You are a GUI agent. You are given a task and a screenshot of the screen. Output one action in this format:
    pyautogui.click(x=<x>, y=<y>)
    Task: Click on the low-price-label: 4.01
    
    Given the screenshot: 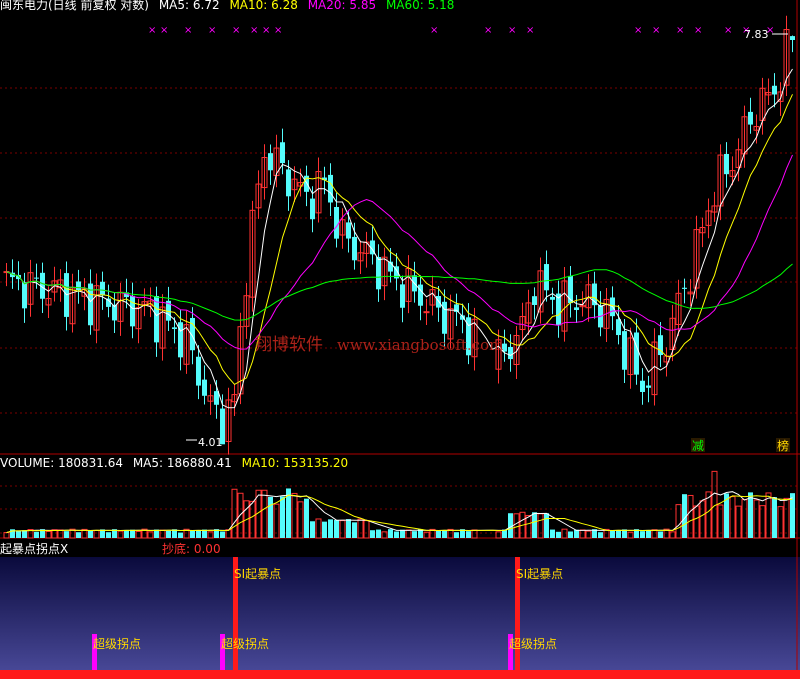 What is the action you would take?
    pyautogui.click(x=210, y=442)
    